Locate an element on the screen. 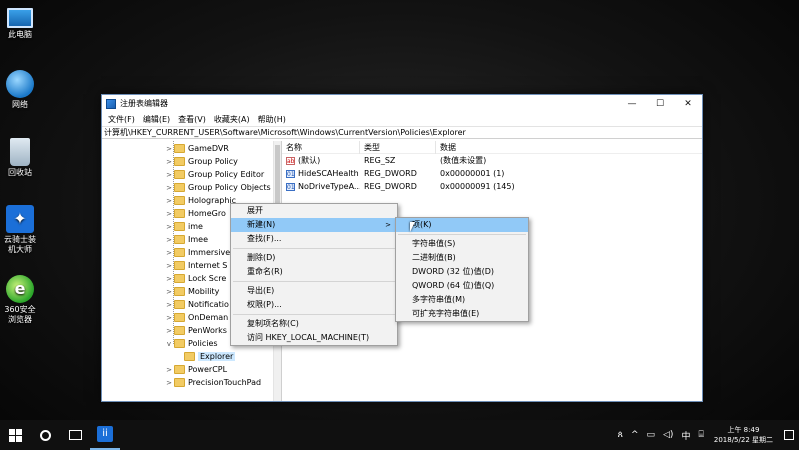 The height and width of the screenshot is (450, 799). menu-file: 文件(F) is located at coordinates (121, 119).